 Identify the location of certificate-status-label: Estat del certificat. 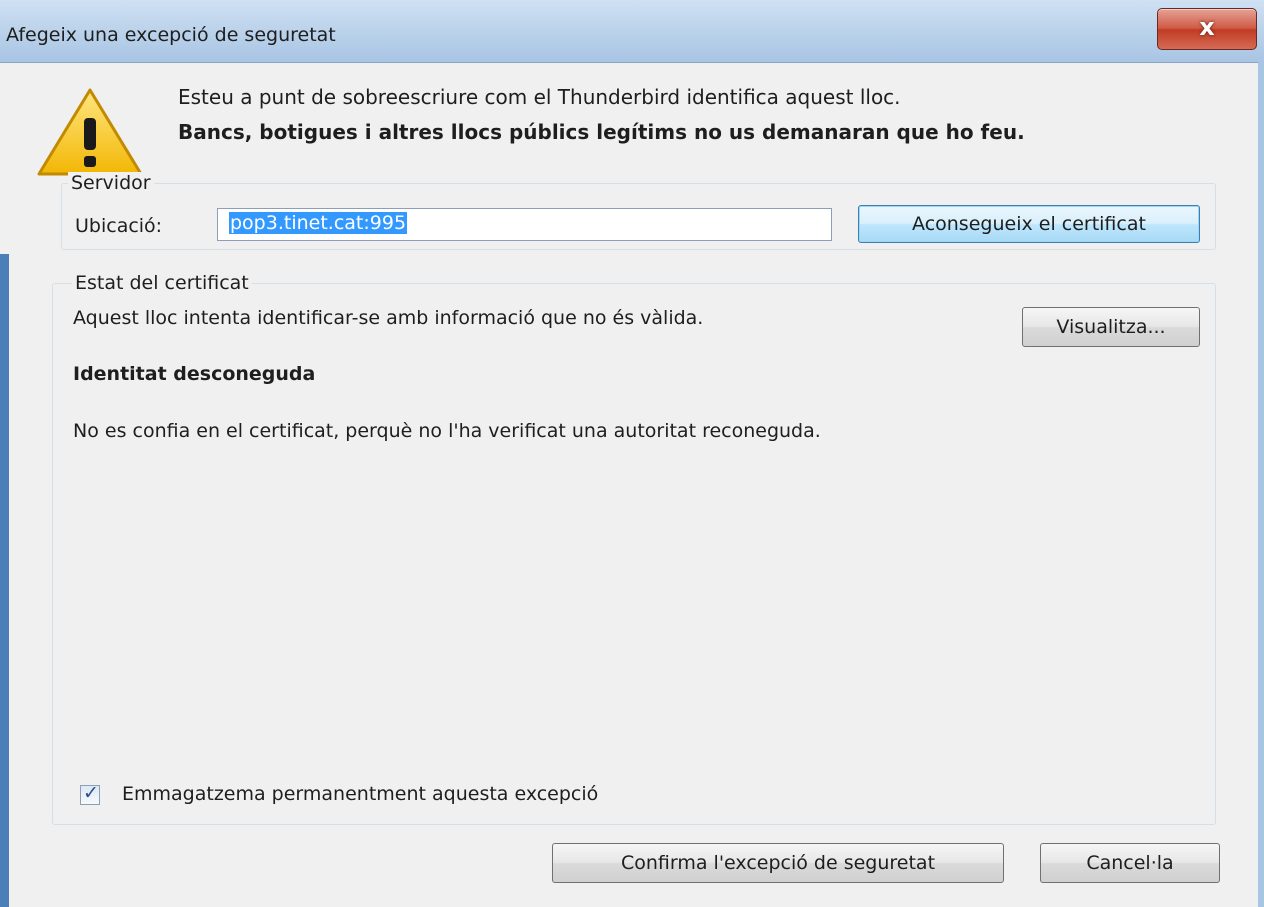
(162, 283).